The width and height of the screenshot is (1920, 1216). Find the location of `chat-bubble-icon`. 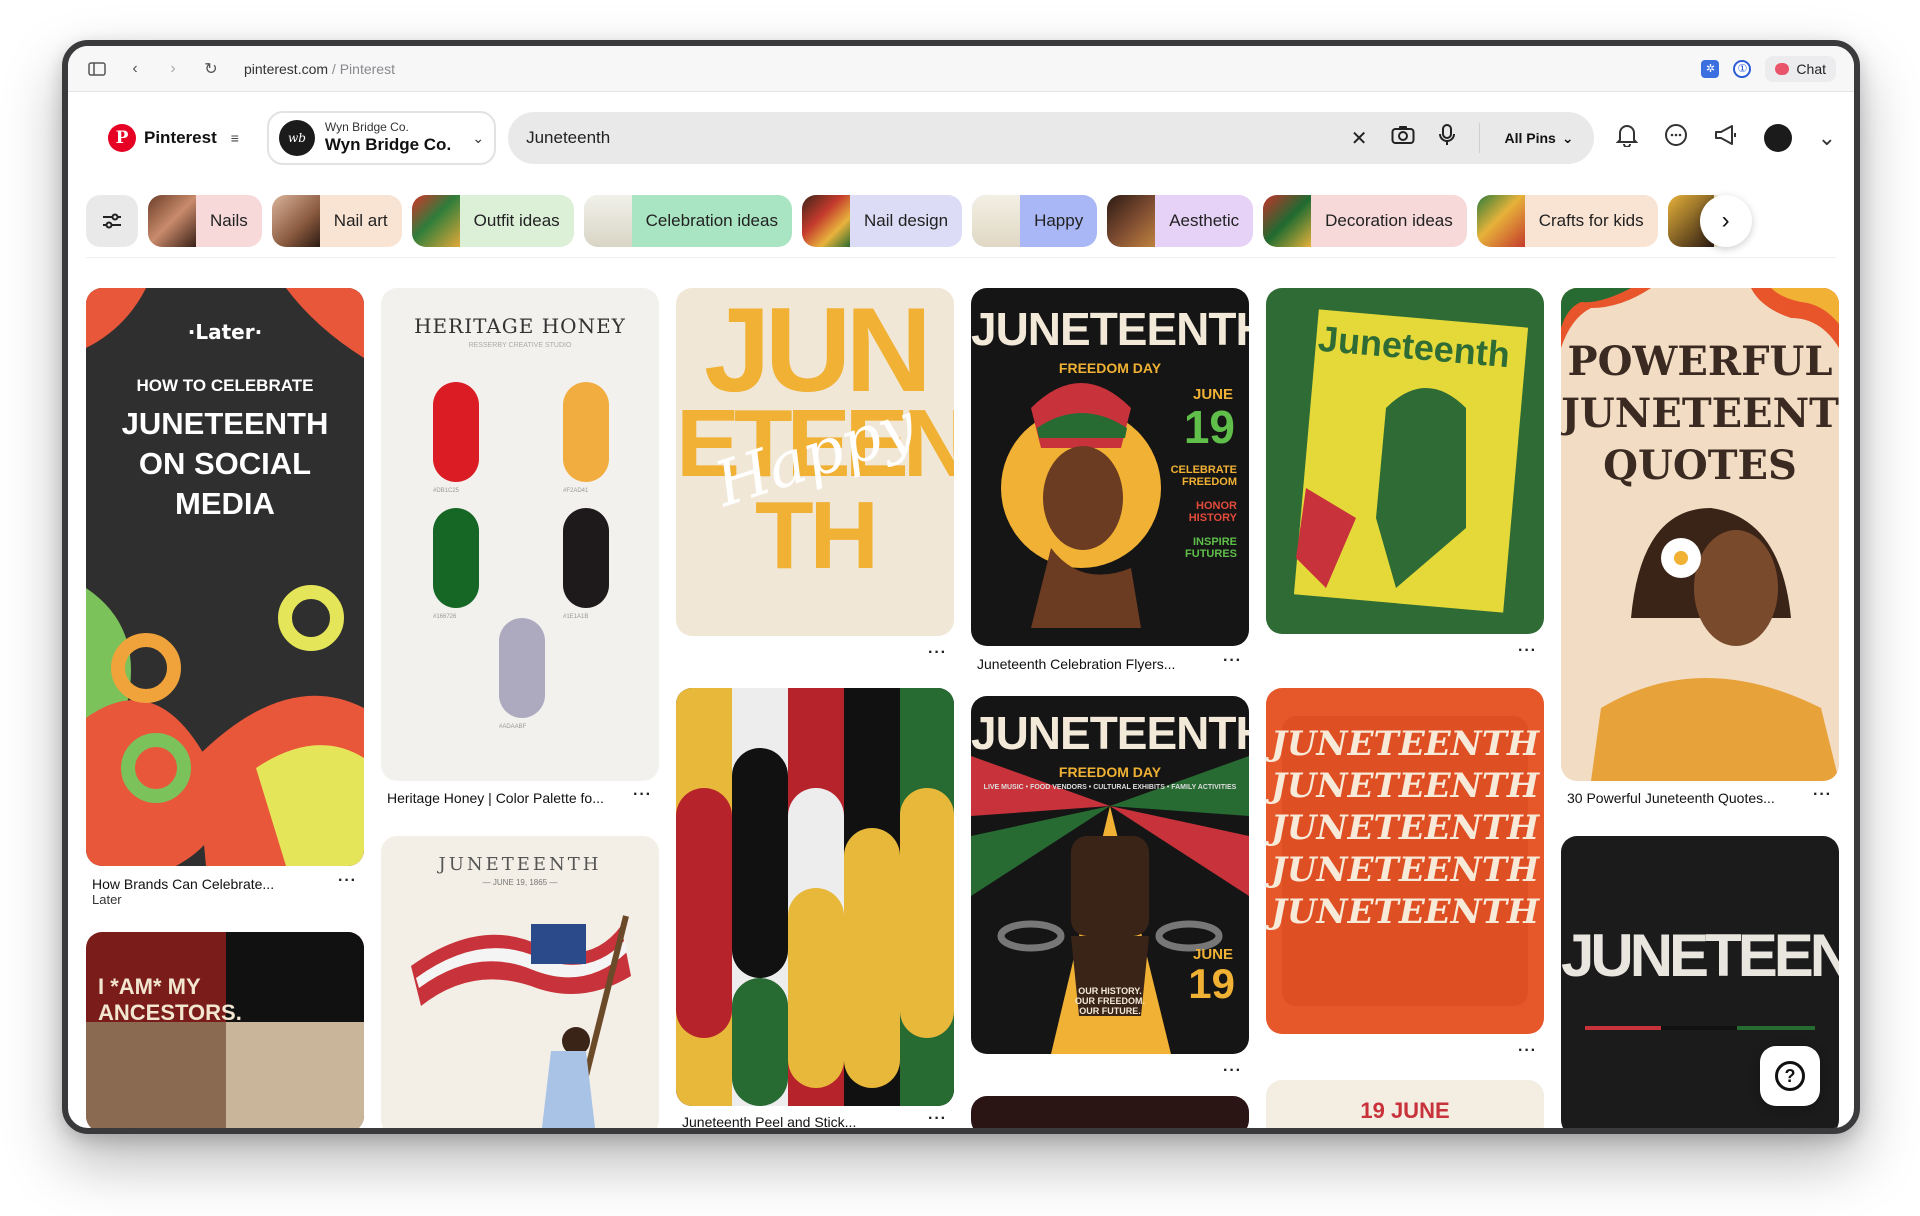

chat-bubble-icon is located at coordinates (1782, 68).